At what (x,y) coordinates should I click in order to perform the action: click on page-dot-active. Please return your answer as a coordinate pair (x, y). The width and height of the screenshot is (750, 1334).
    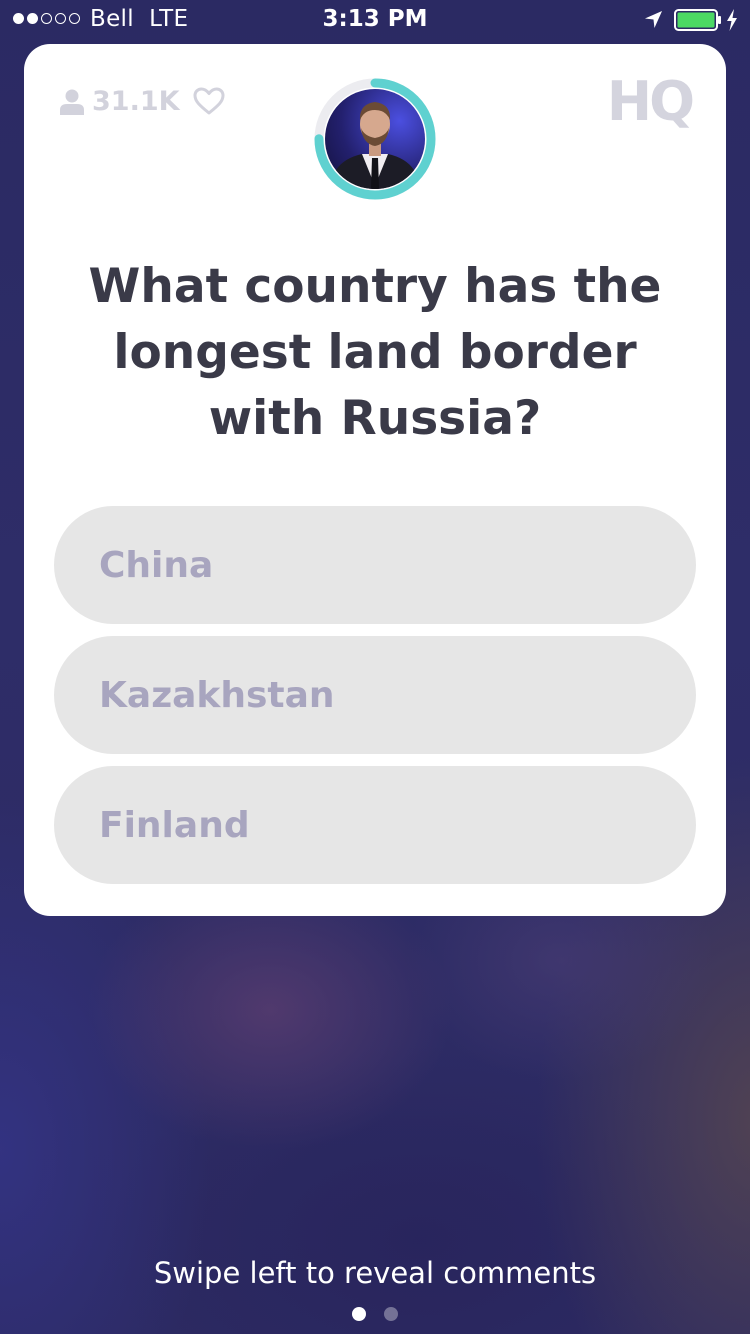
    Looking at the image, I should click on (359, 1314).